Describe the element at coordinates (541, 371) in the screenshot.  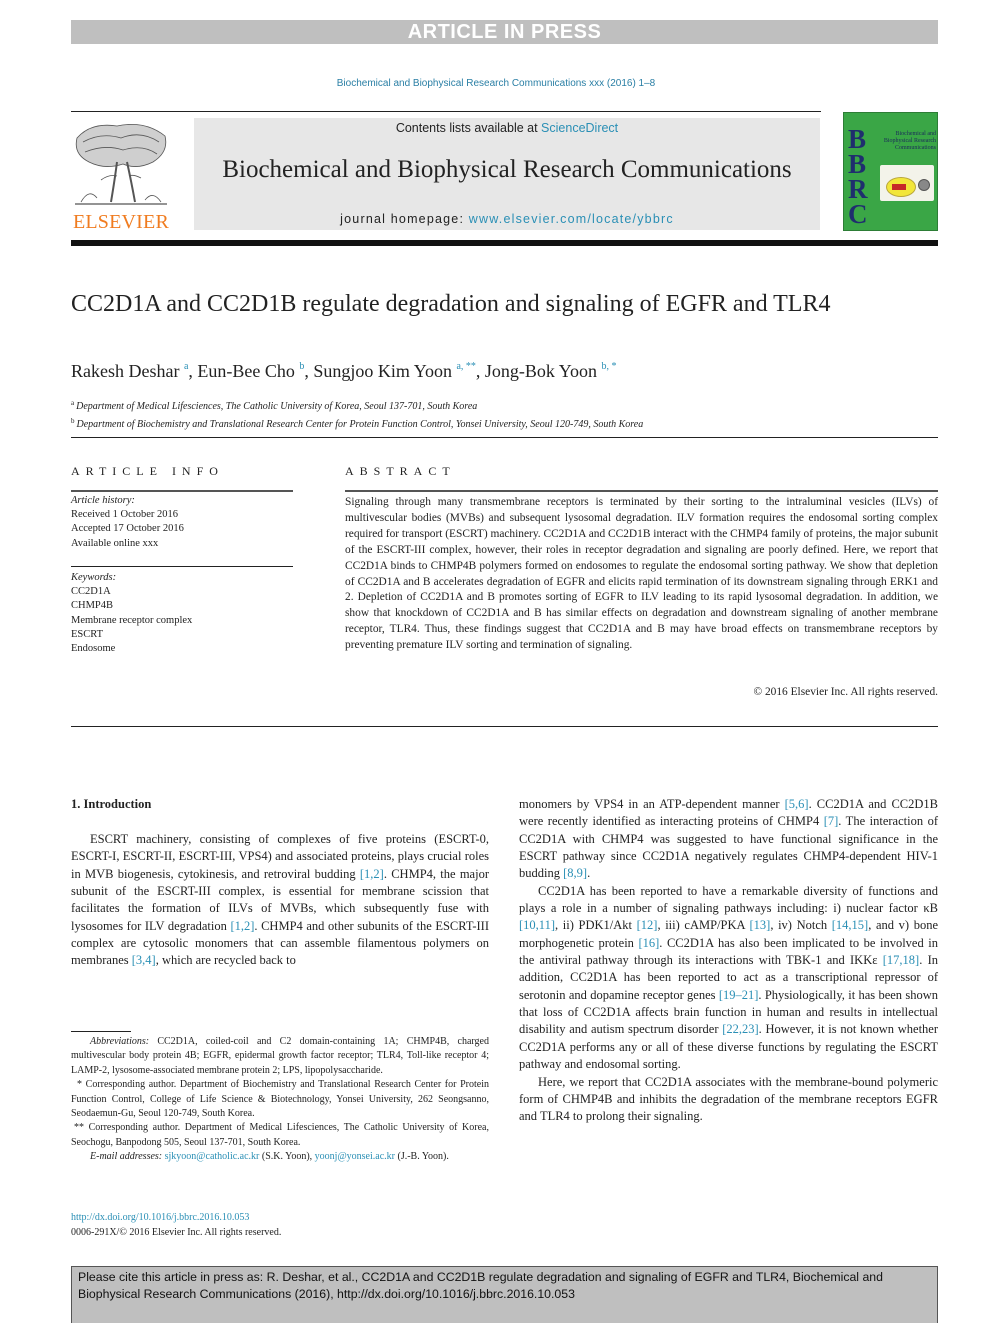
I see `author-name: Jong-Bok Yoon` at that location.